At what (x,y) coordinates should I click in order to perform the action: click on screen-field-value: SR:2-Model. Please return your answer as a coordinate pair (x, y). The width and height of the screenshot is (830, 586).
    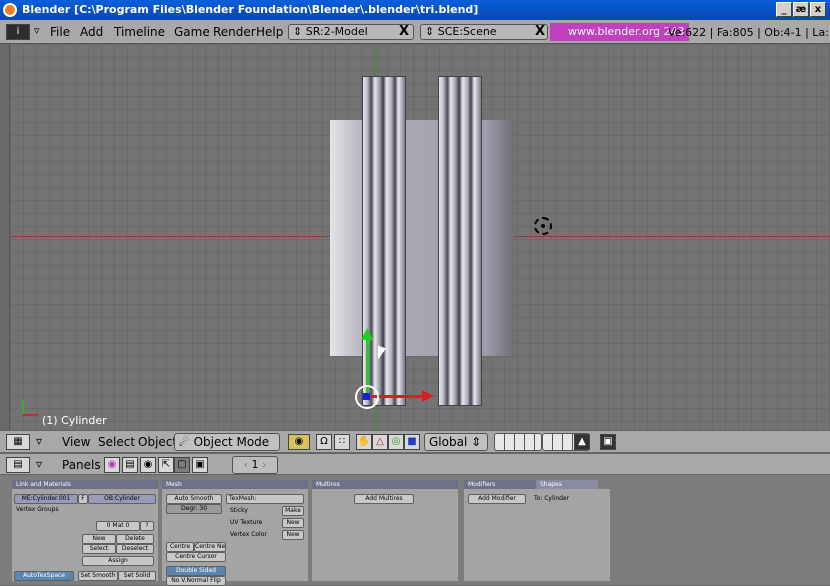
    Looking at the image, I should click on (336, 31).